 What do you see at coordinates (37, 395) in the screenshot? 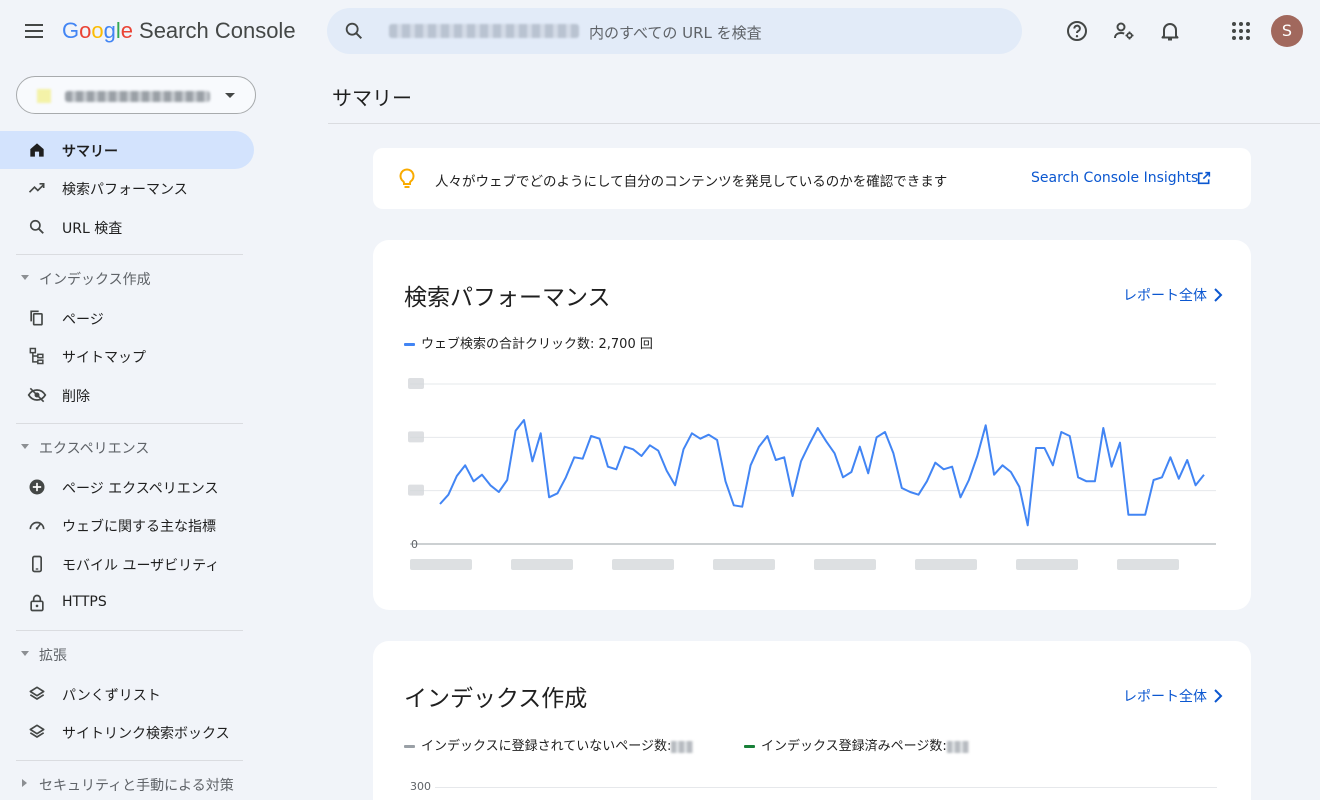
I see `visibility-off-icon` at bounding box center [37, 395].